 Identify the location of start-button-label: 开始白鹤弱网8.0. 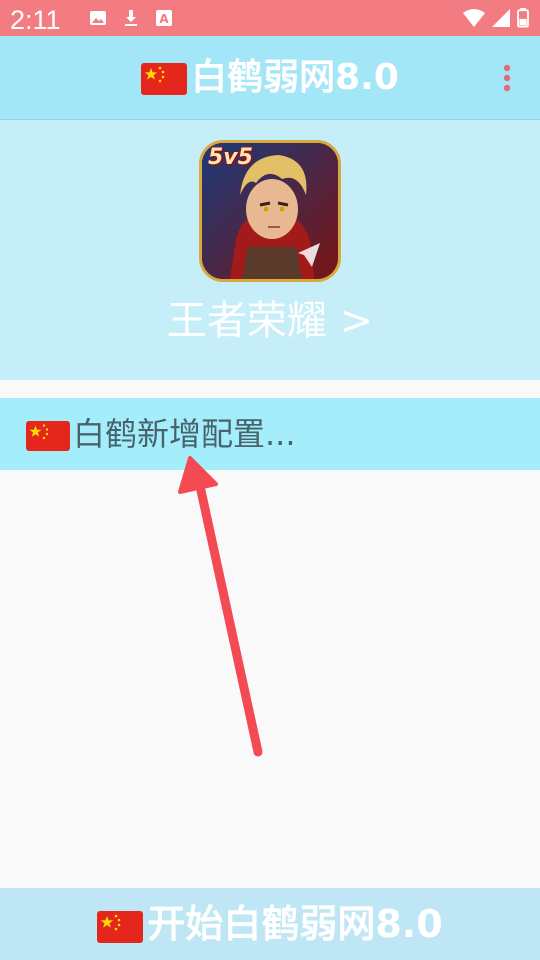
(295, 924).